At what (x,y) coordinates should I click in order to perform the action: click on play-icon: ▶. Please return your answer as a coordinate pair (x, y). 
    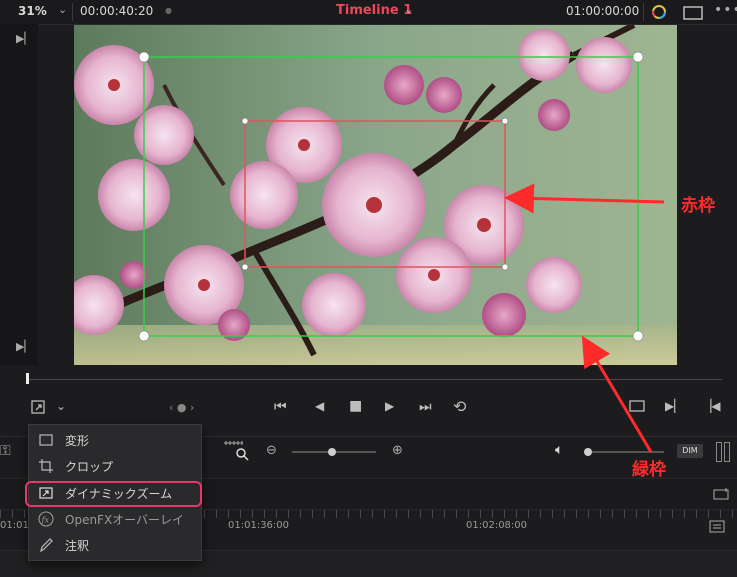
    Looking at the image, I should click on (389, 406).